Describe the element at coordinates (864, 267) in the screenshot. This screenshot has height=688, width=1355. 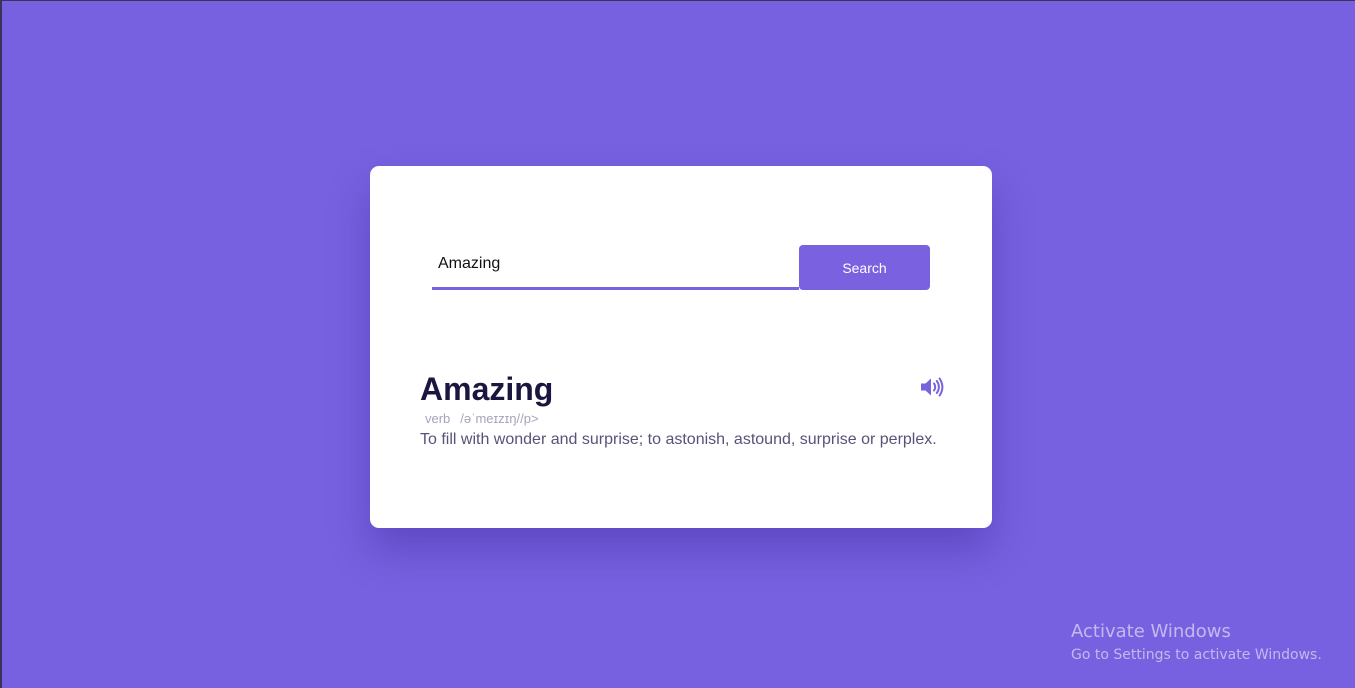
I see `search-button: Search` at that location.